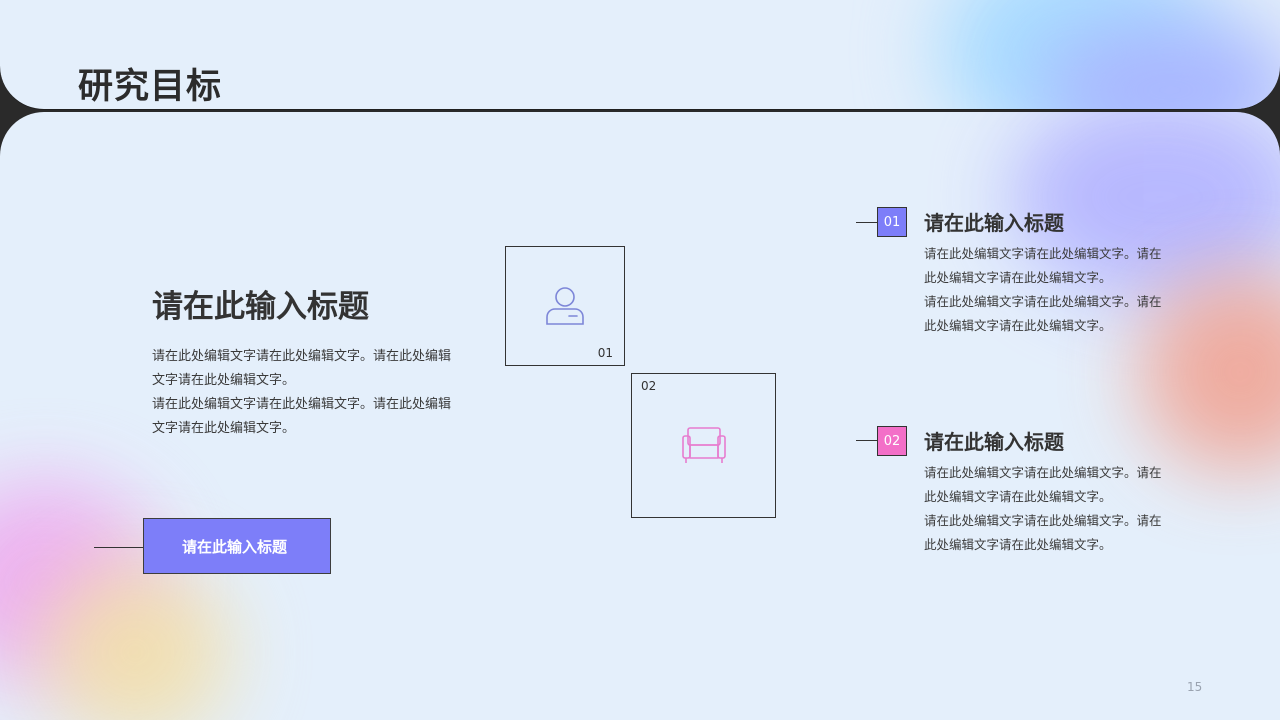 The width and height of the screenshot is (1280, 720). What do you see at coordinates (892, 222) in the screenshot?
I see `item-number-badge: 01` at bounding box center [892, 222].